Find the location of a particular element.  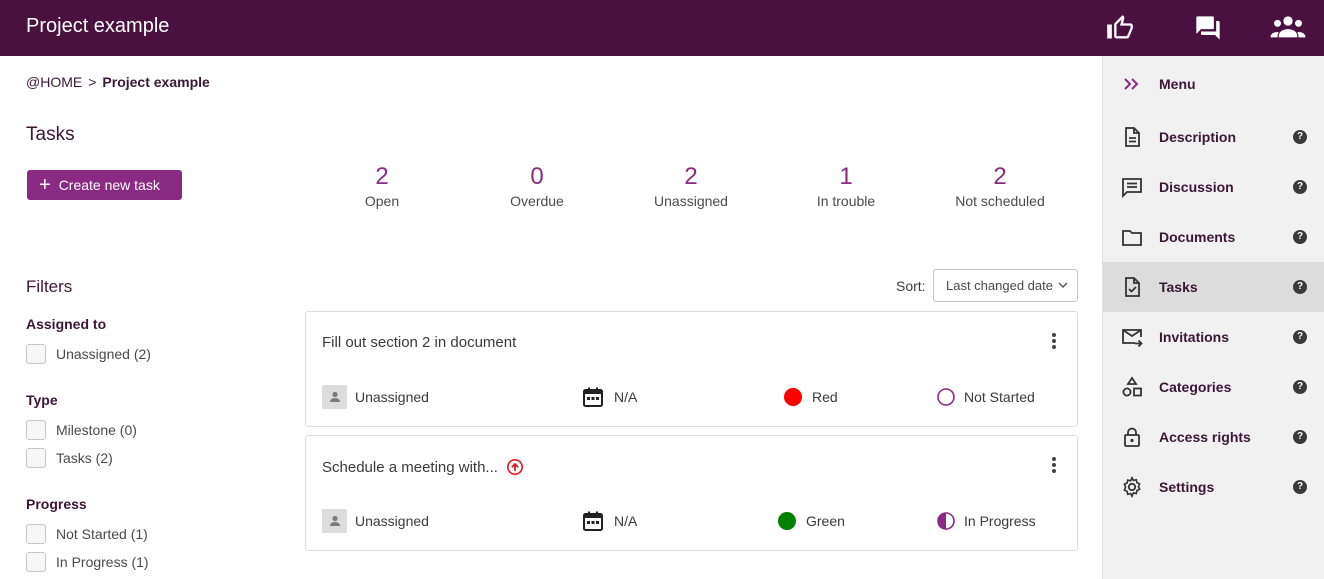

task-status-text: Red is located at coordinates (825, 397).